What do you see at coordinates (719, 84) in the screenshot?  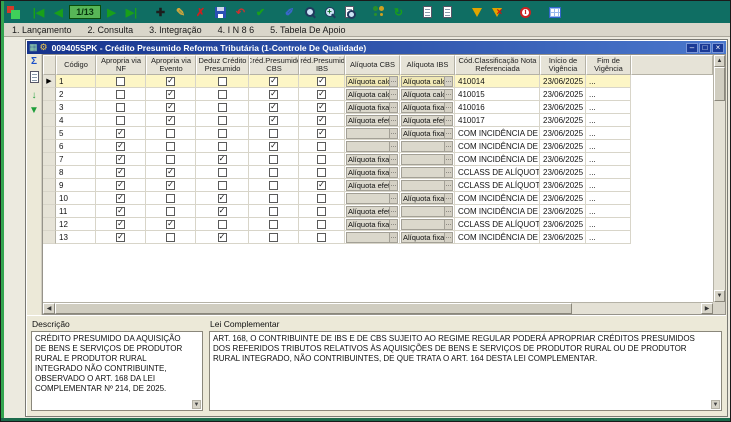 I see `vscroll-thumb` at bounding box center [719, 84].